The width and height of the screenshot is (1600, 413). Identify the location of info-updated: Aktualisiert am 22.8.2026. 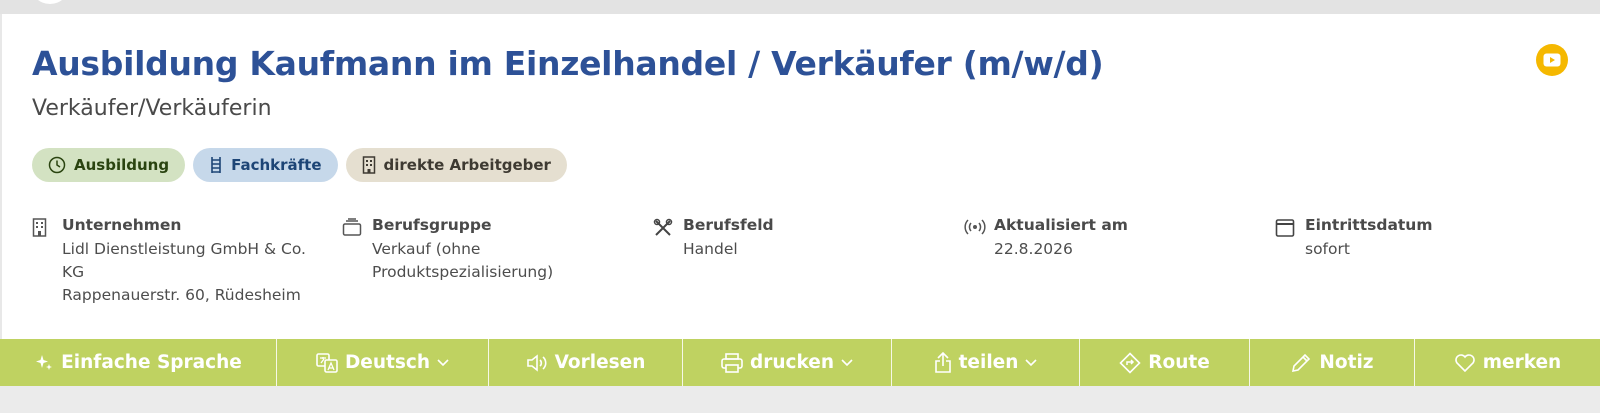
(1109, 238).